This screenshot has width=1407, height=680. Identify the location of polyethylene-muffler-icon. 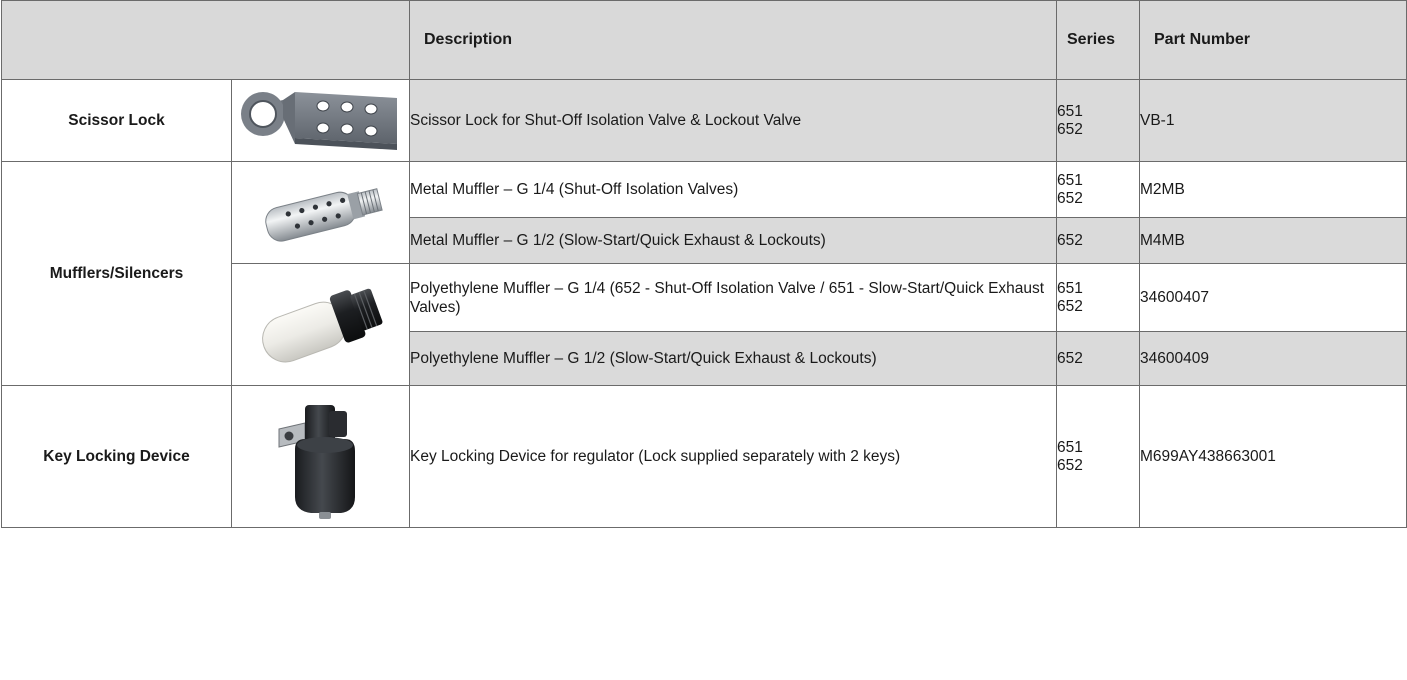
(321, 325).